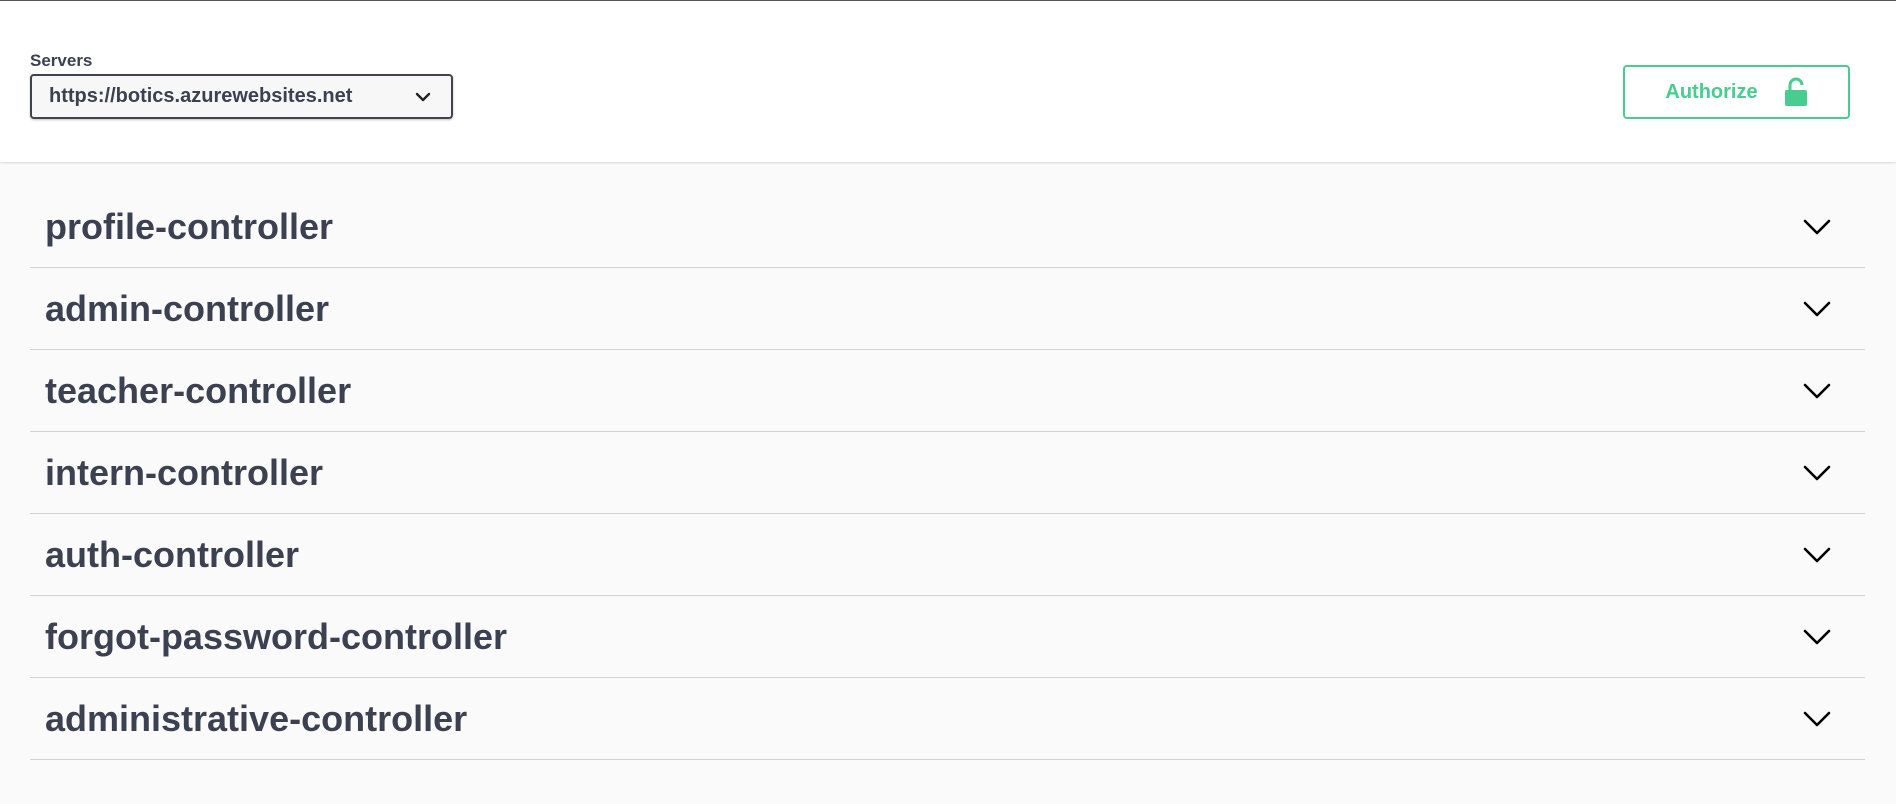  I want to click on tag-profile-controller: profile-controller, so click(947, 227).